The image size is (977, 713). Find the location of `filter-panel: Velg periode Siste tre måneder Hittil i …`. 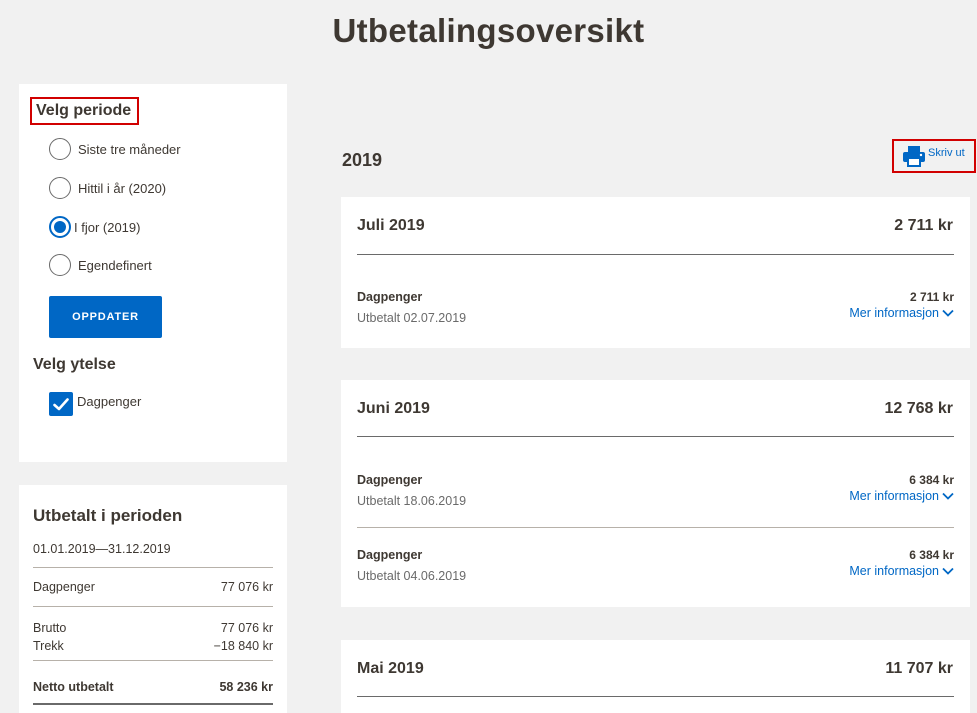

filter-panel: Velg periode Siste tre måneder Hittil i … is located at coordinates (153, 273).